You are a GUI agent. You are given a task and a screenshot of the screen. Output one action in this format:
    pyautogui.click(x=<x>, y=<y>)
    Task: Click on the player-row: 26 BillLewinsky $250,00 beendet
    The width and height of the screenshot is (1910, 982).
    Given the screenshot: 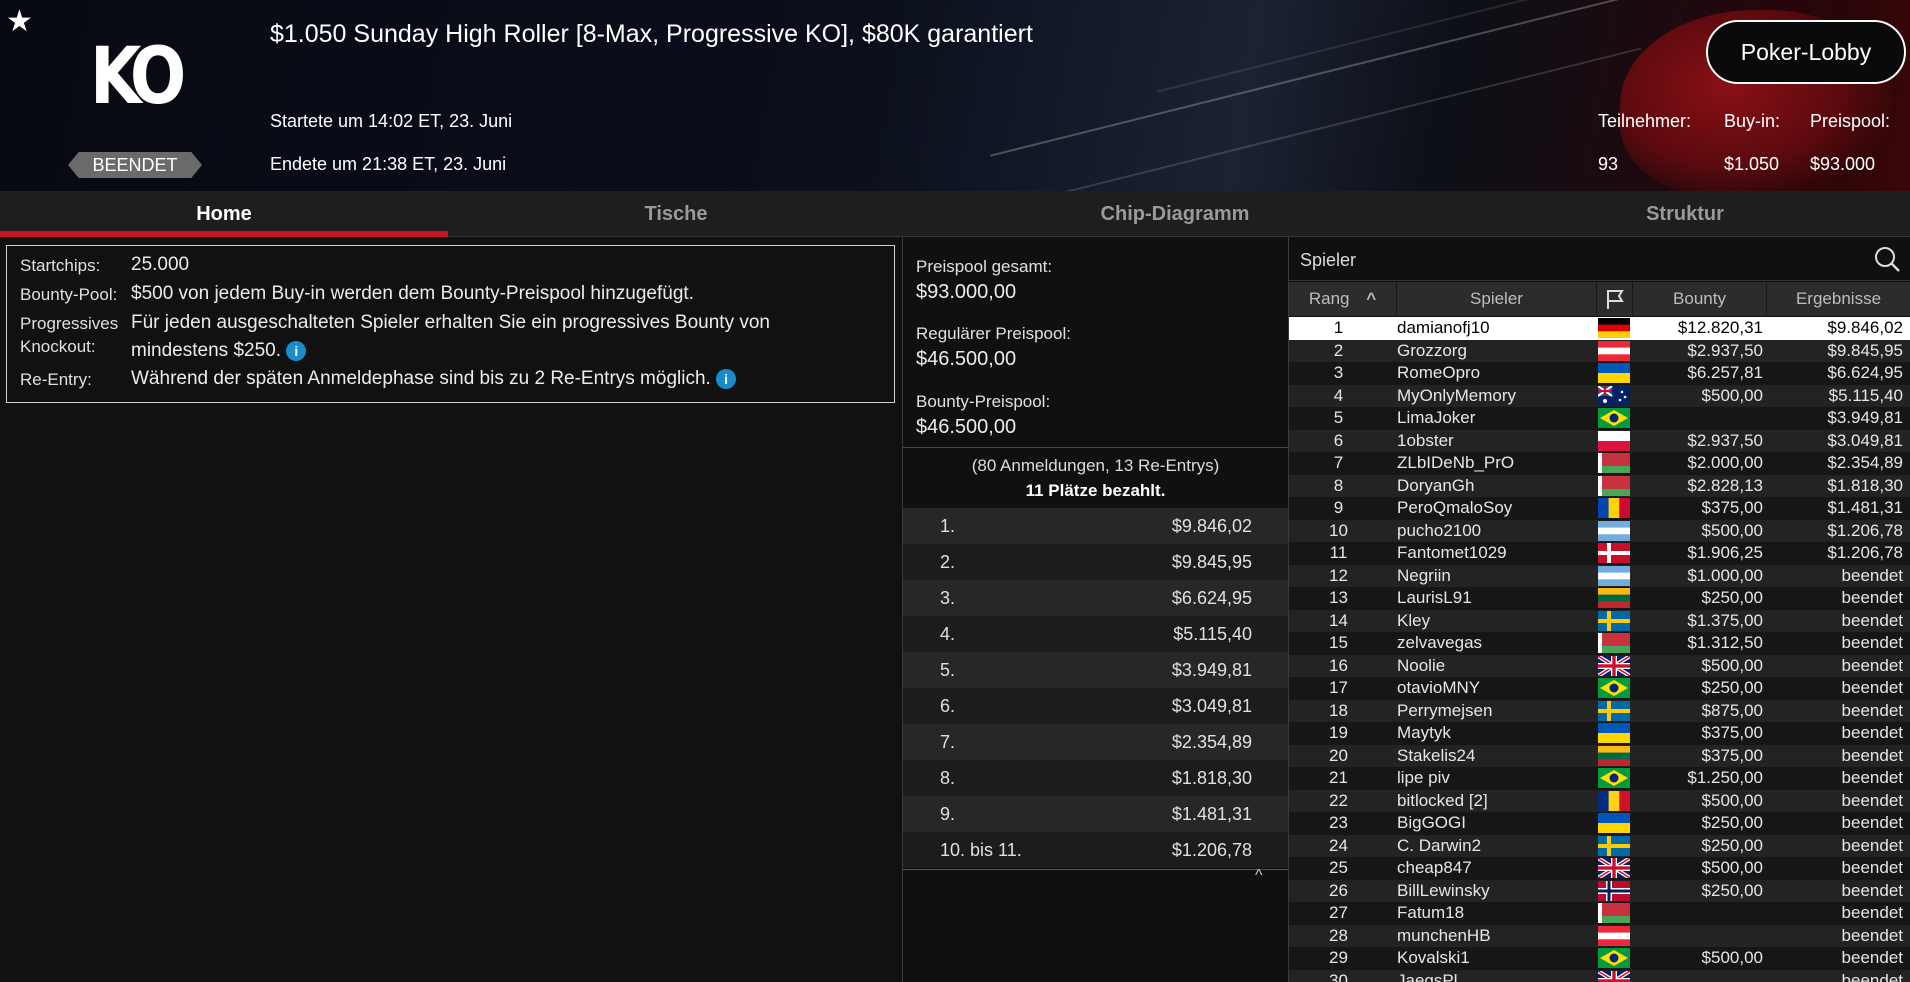 What is the action you would take?
    pyautogui.click(x=1599, y=890)
    